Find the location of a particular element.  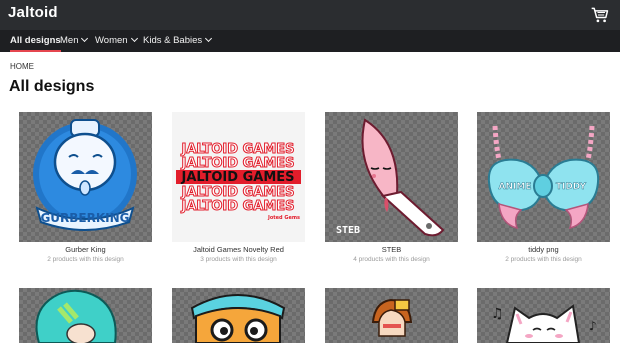

nav-men: Men is located at coordinates (74, 41).